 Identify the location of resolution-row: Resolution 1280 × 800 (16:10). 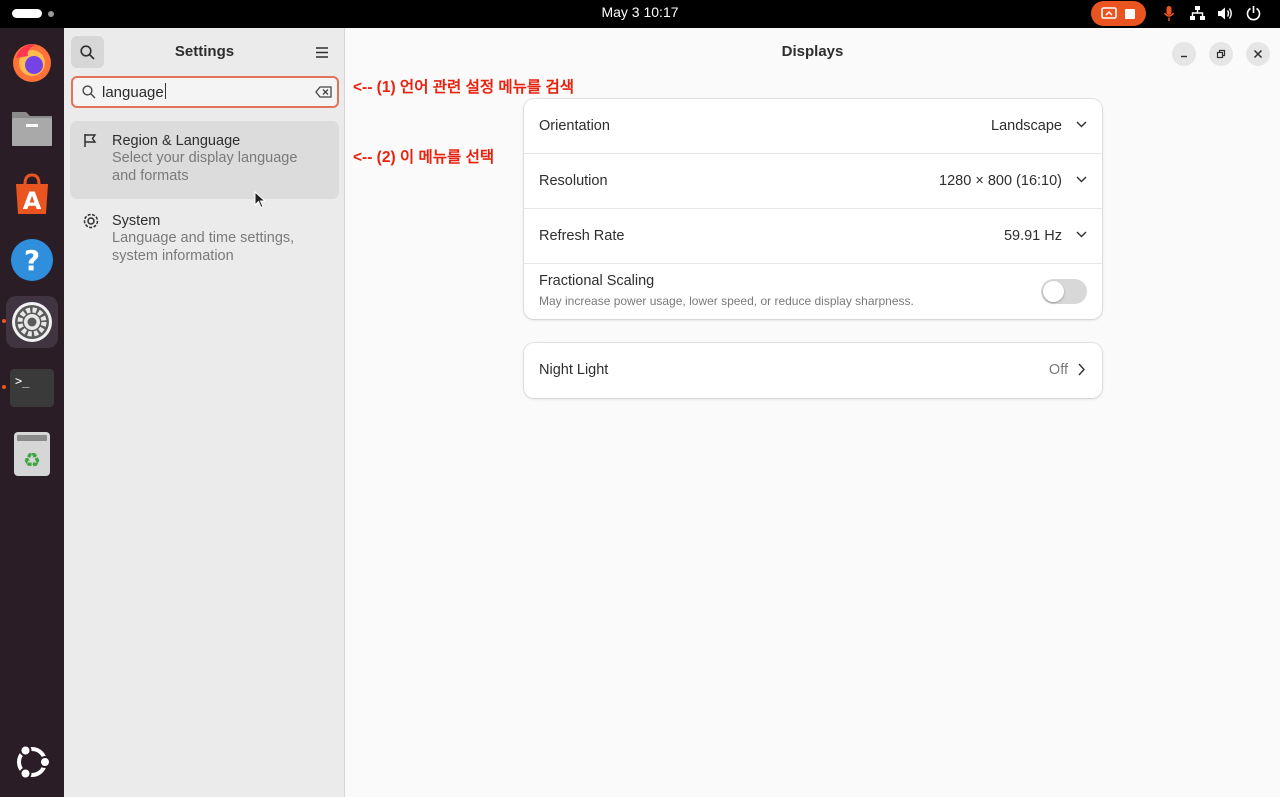
(813, 181).